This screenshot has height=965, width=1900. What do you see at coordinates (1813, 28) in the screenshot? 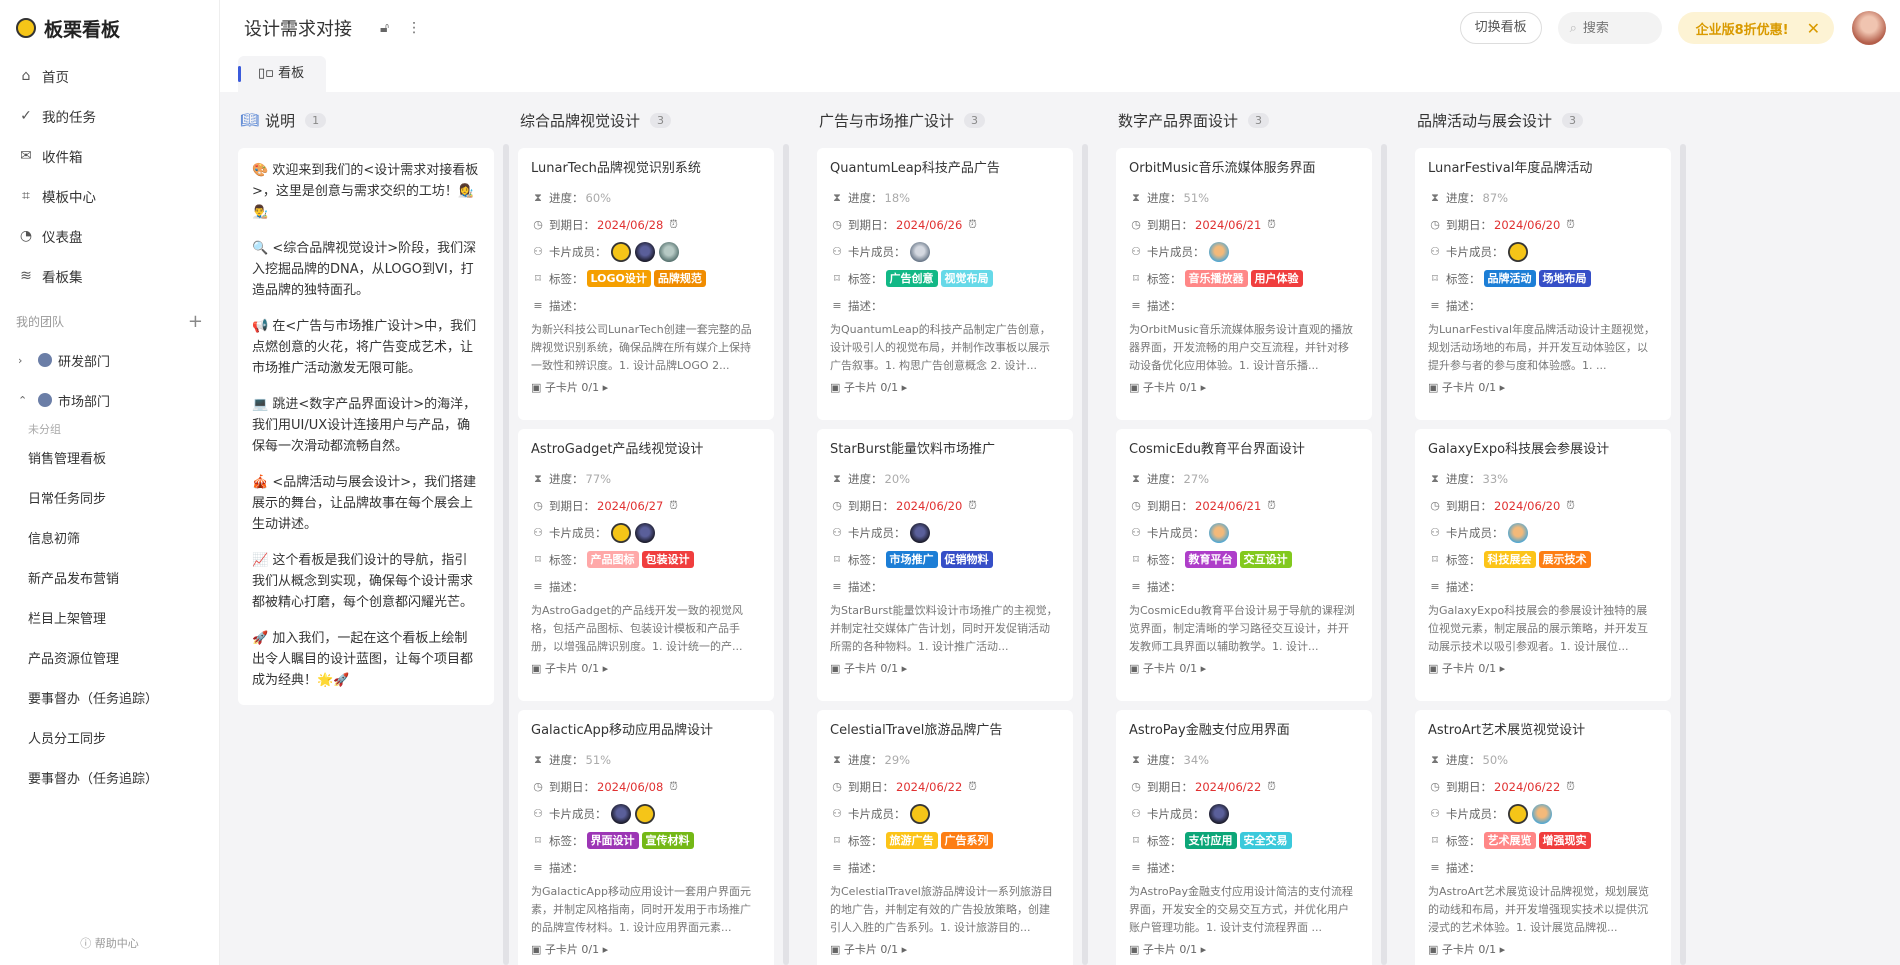
I see `close-icon: ✕` at bounding box center [1813, 28].